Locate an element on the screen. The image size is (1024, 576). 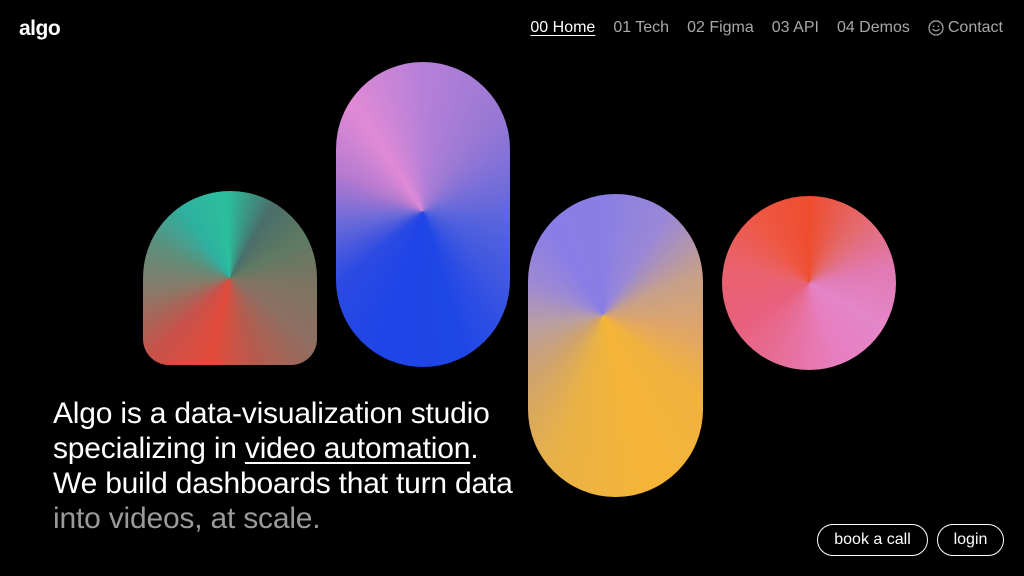
gradient-shape-circle is located at coordinates (809, 283).